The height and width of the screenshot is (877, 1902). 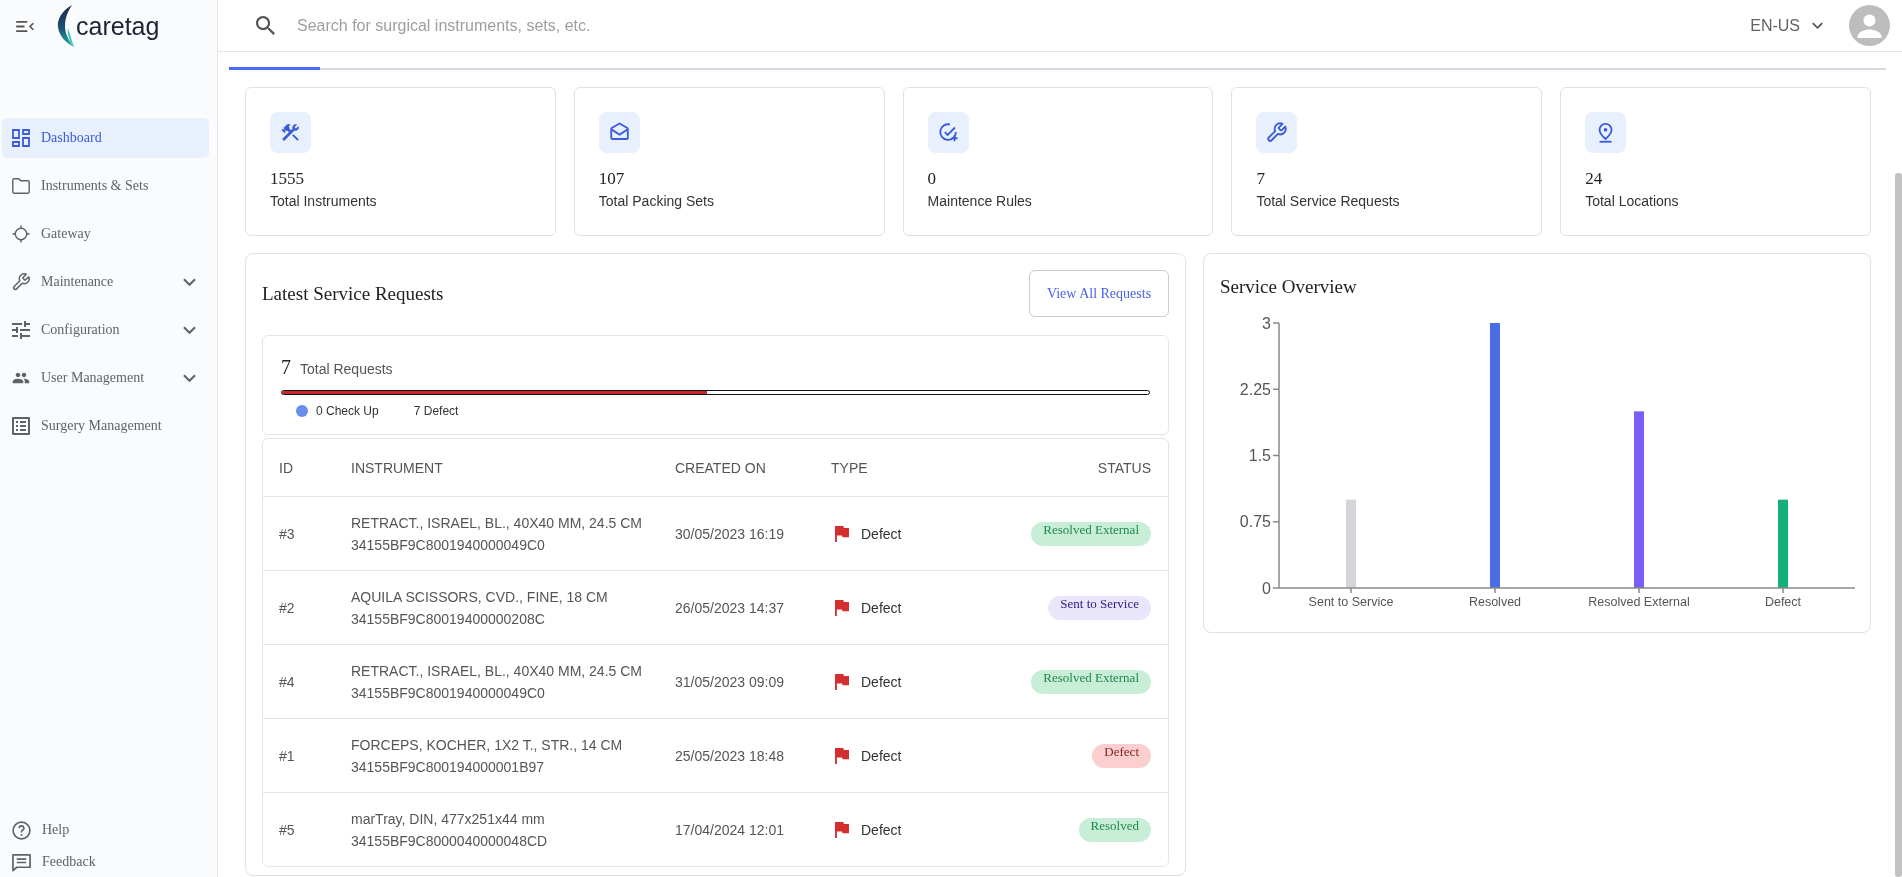 I want to click on sidebar-item: Configuration, so click(x=105, y=330).